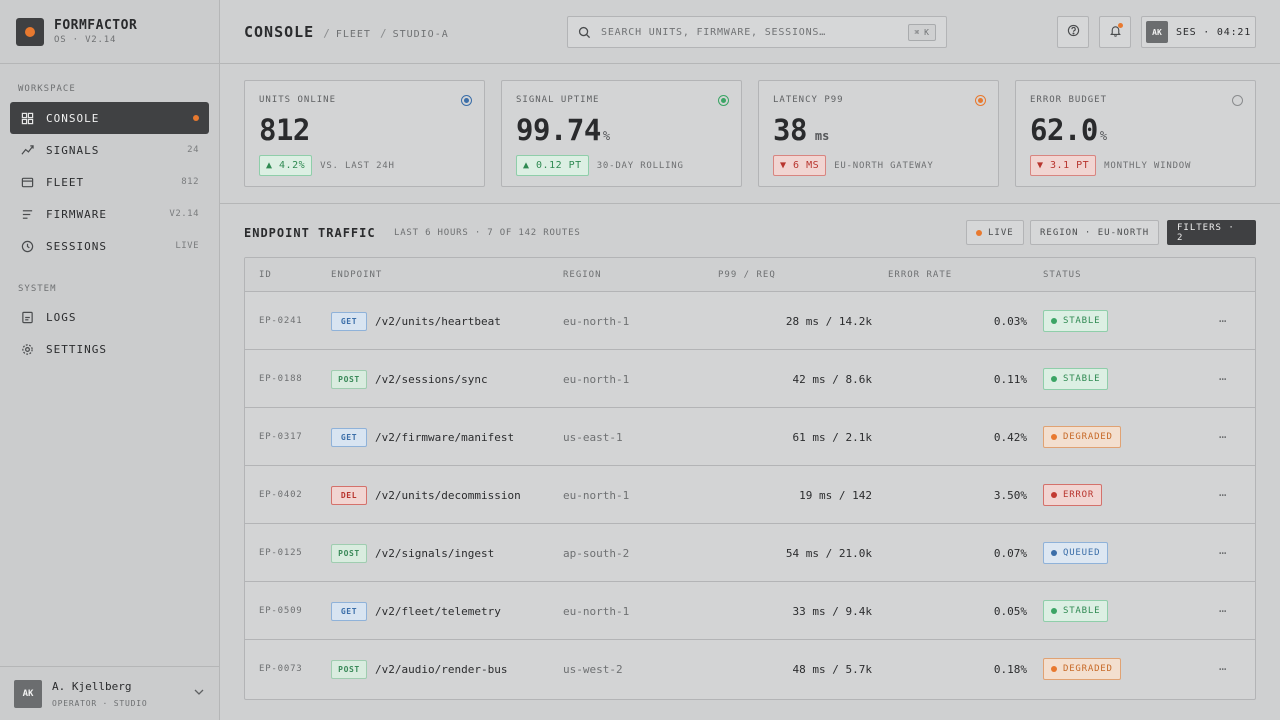 This screenshot has width=1280, height=720. I want to click on endpoint-path: /v2/fleet/telemetry, so click(438, 611).